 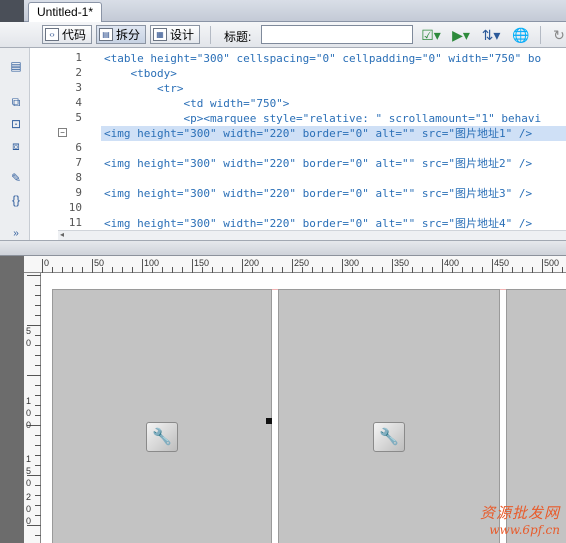 I want to click on code-line: <tbody>, so click(x=140, y=73).